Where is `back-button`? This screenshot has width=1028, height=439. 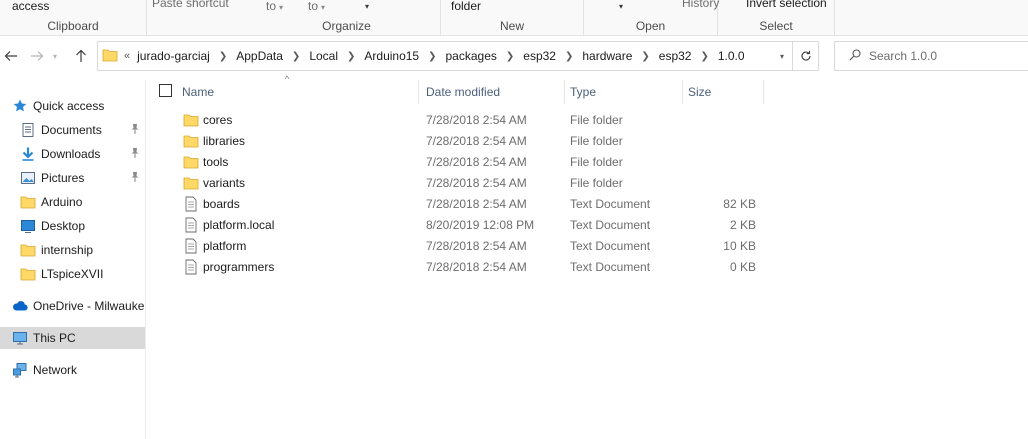 back-button is located at coordinates (11, 56).